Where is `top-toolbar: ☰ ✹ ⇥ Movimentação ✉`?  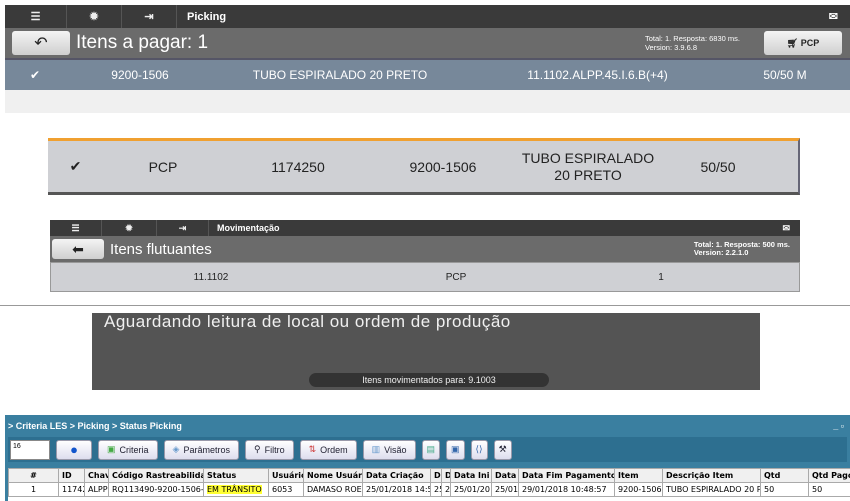
top-toolbar: ☰ ✹ ⇥ Movimentação ✉ is located at coordinates (425, 228).